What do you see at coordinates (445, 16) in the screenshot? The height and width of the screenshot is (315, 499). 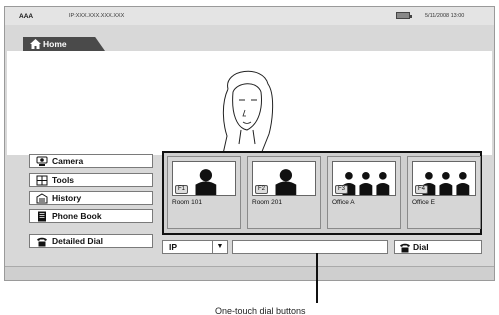 I see `date-time: 5/11/2008 13:00` at bounding box center [445, 16].